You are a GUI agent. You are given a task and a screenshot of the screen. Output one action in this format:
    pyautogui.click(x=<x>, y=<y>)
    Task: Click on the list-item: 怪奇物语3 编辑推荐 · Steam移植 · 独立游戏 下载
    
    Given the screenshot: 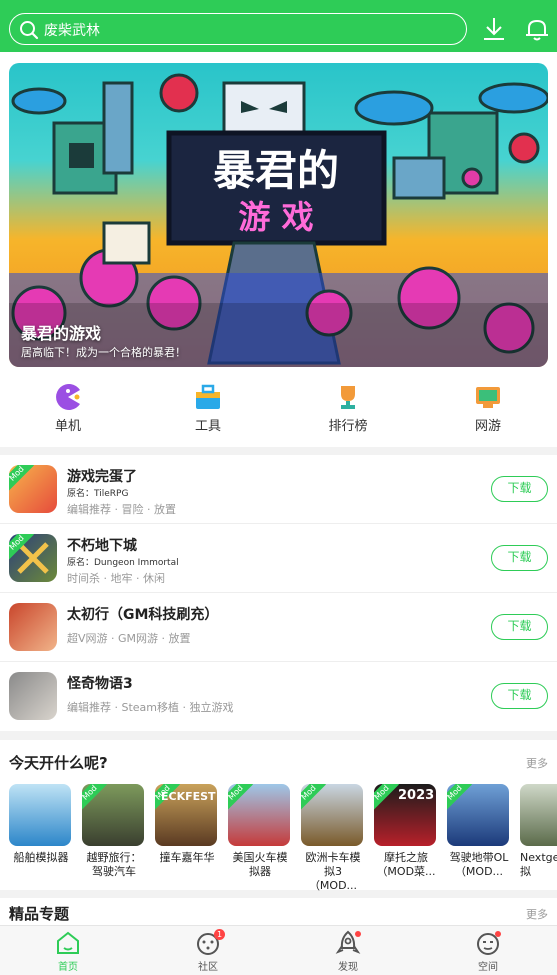 What is the action you would take?
    pyautogui.click(x=278, y=696)
    